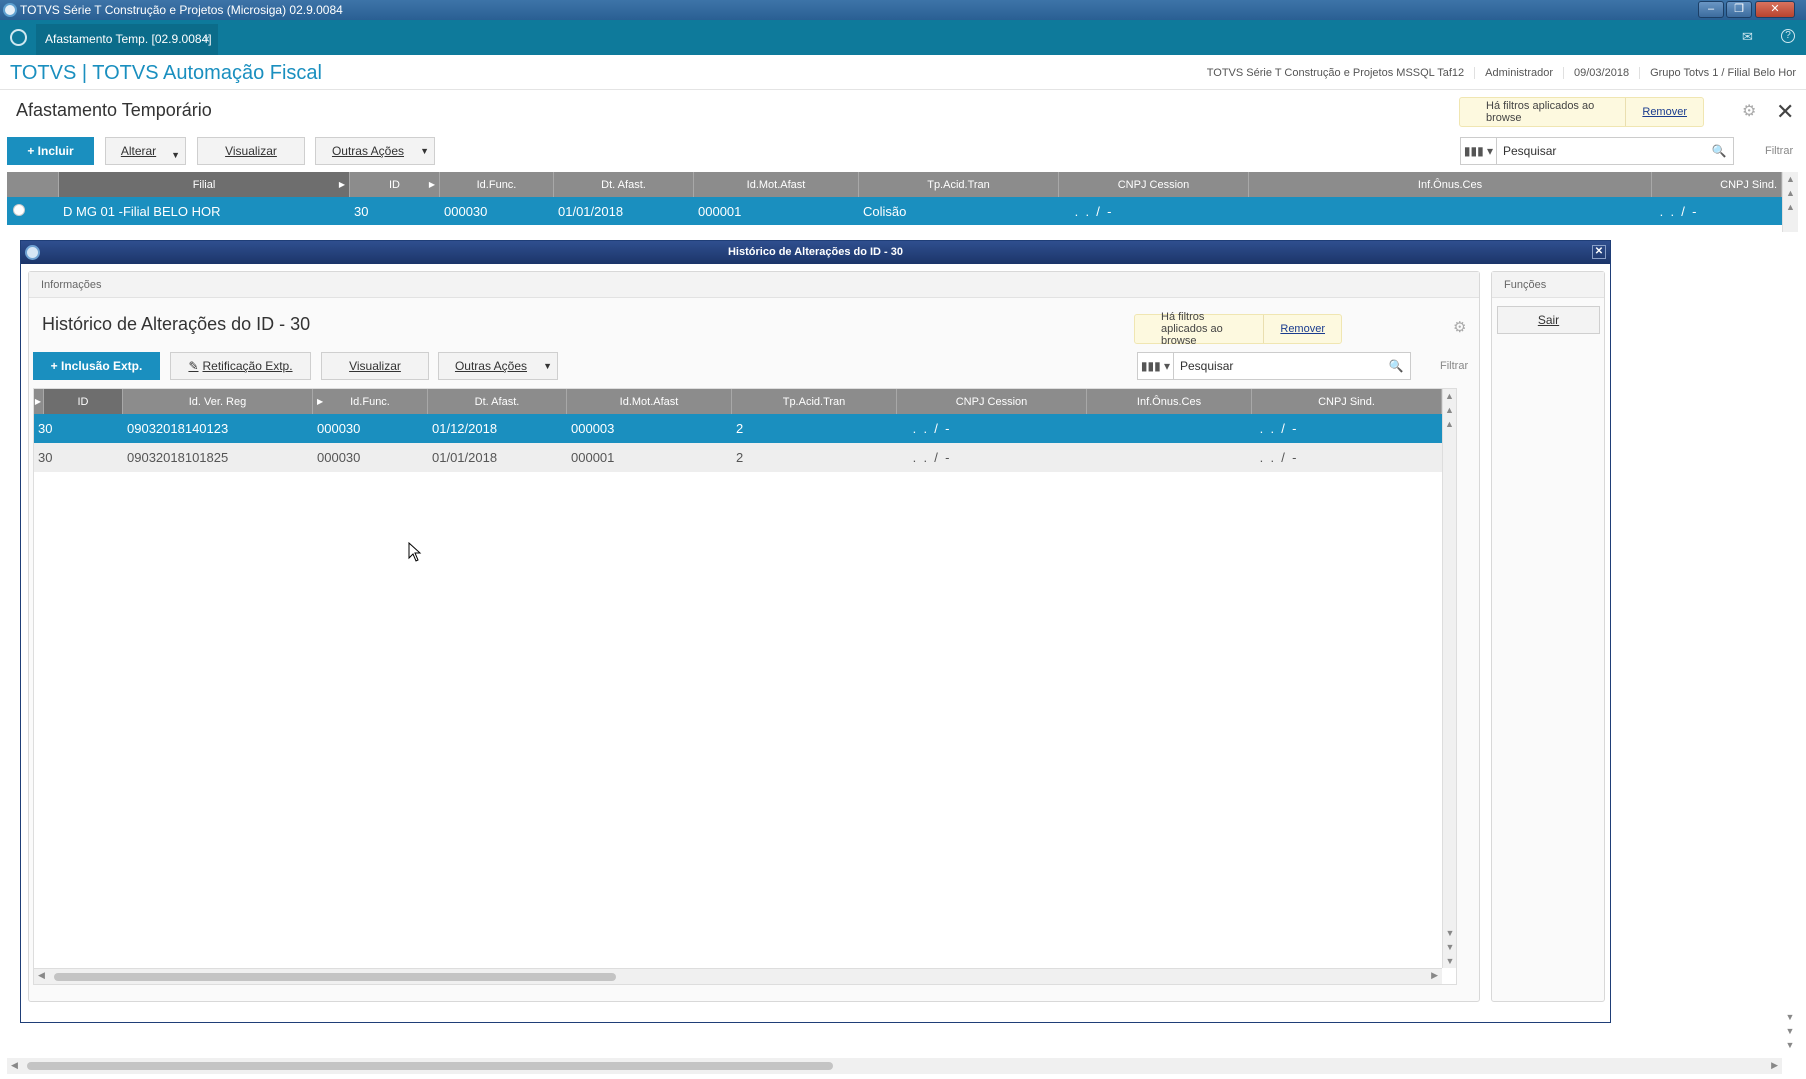 Image resolution: width=1806 pixels, height=1079 pixels. Describe the element at coordinates (1747, 37) in the screenshot. I see `mail-icon: ✉` at that location.